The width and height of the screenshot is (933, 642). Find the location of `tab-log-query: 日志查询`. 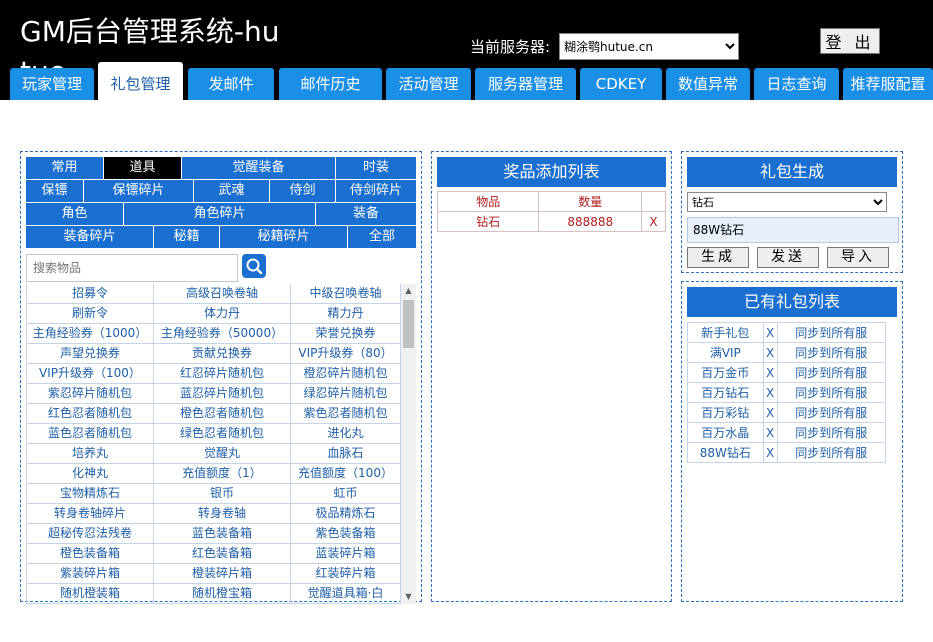

tab-log-query: 日志查询 is located at coordinates (796, 84).